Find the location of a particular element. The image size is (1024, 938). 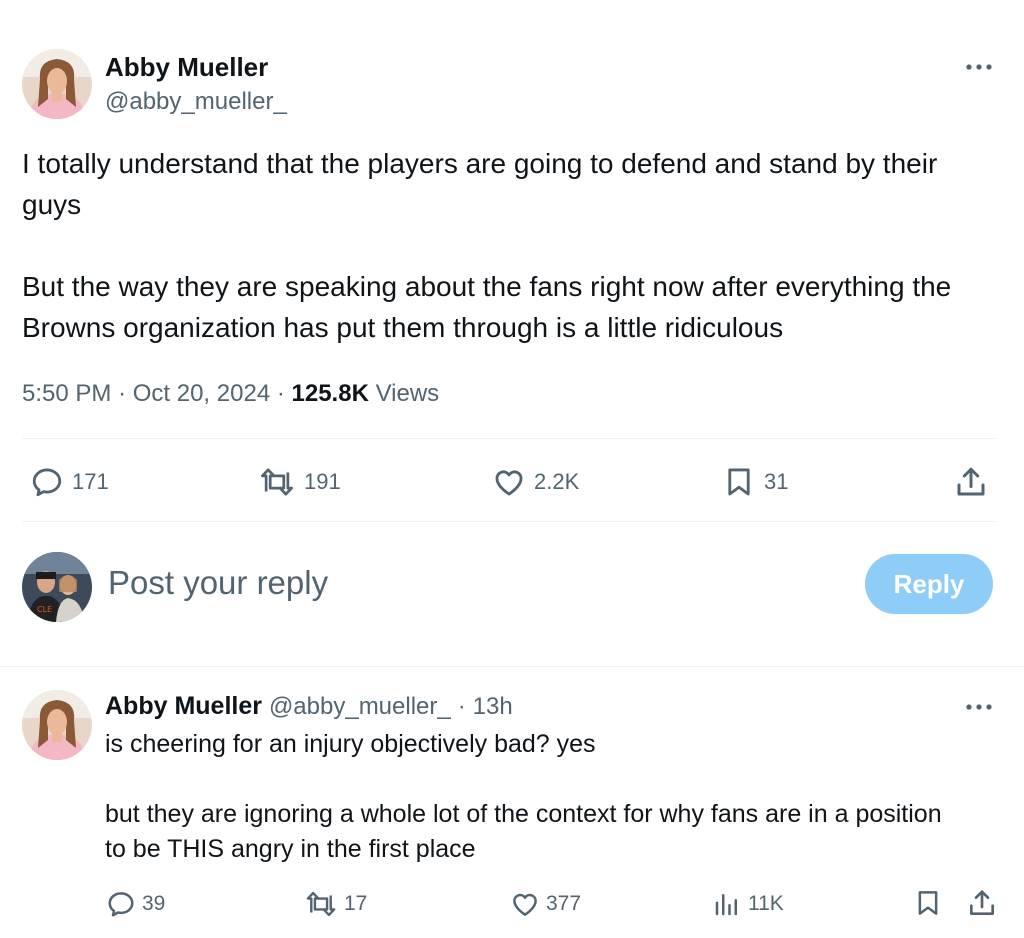

reply-bookmark-button is located at coordinates (931, 903).